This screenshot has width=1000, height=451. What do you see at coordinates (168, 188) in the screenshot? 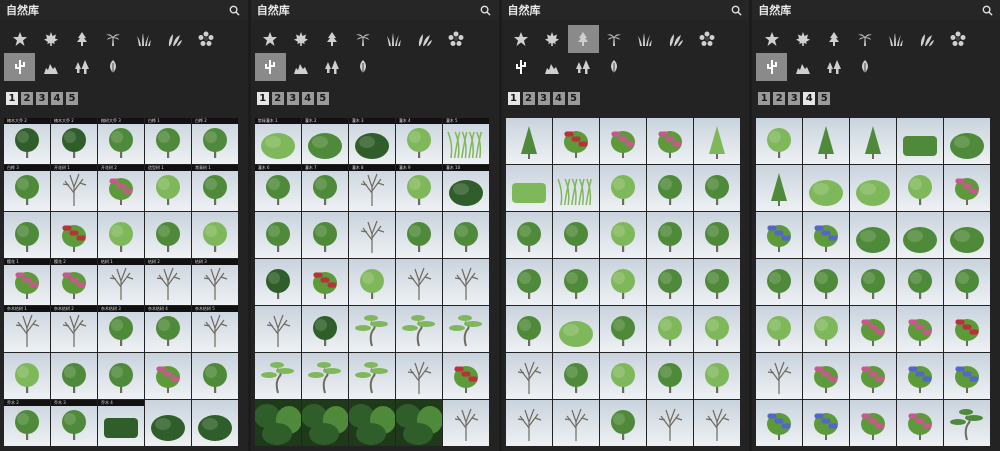
I see `asset-tile: 造型树 1` at bounding box center [168, 188].